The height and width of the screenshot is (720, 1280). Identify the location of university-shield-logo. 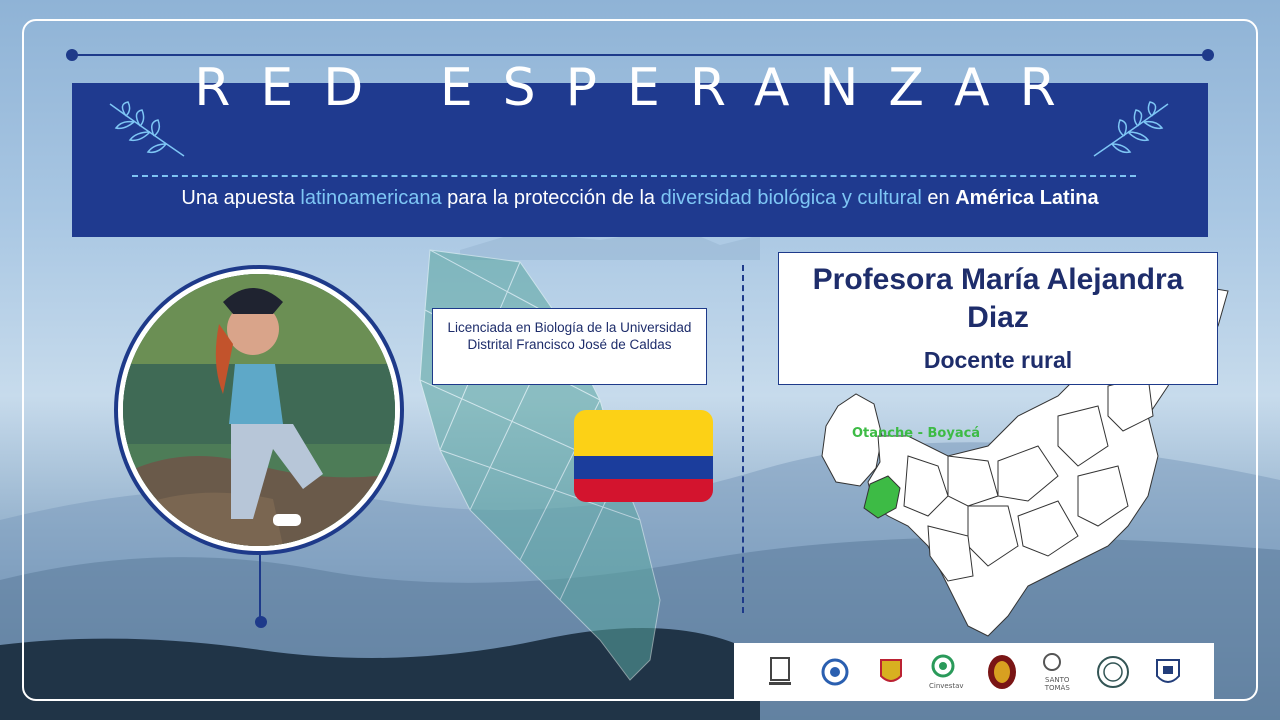
(1168, 672).